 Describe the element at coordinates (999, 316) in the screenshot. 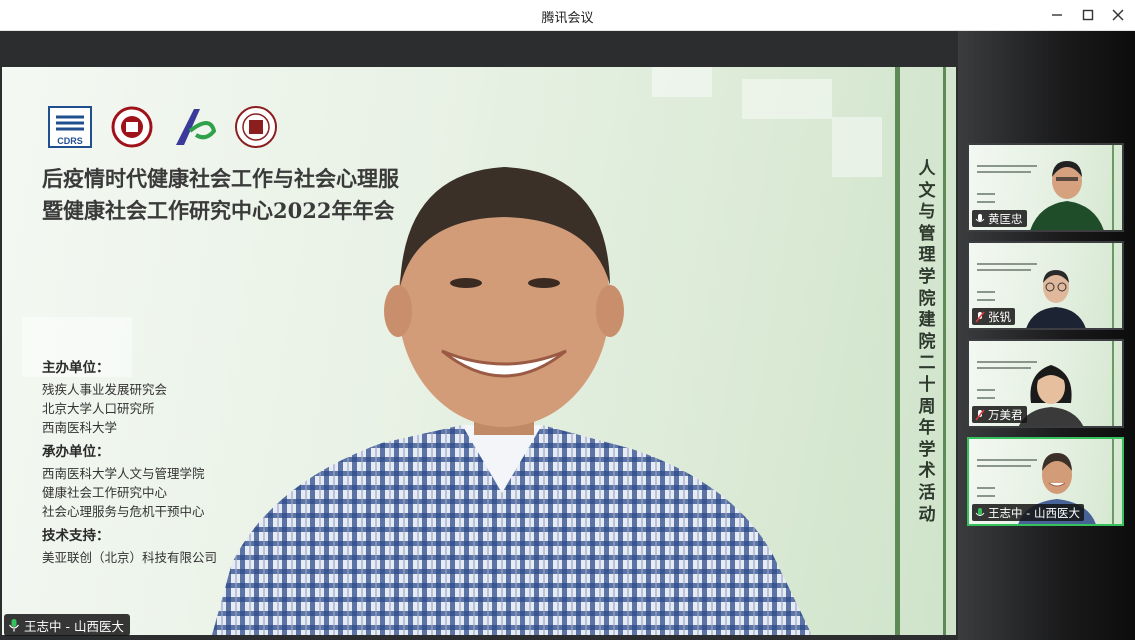

I see `participant-name: 张钒` at that location.